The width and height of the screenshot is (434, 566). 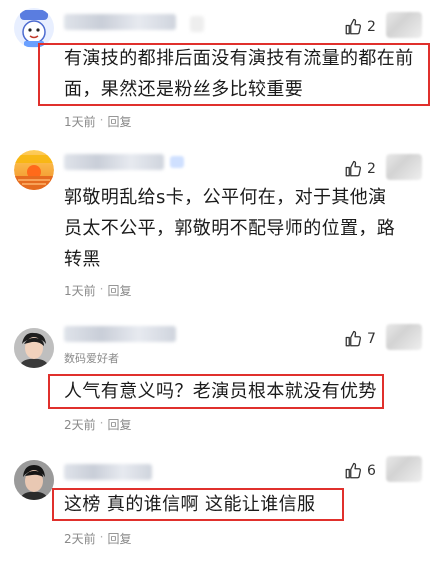 I want to click on comment-text: 郭敬明乱给s卡，公平何在，对于其他演员太不公平，郭敬明不配导师的位置，路转黑, so click(x=230, y=228).